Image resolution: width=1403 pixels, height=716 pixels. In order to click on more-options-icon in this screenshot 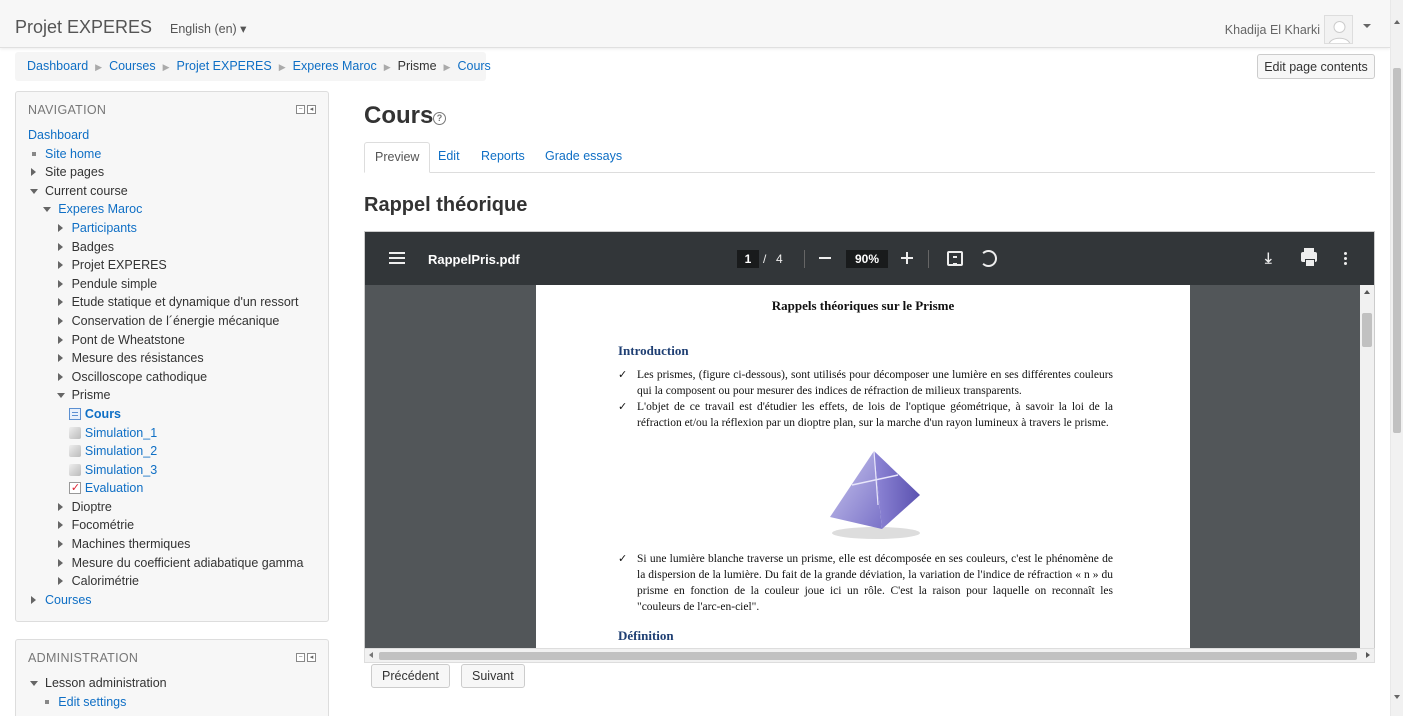, I will do `click(1345, 253)`.